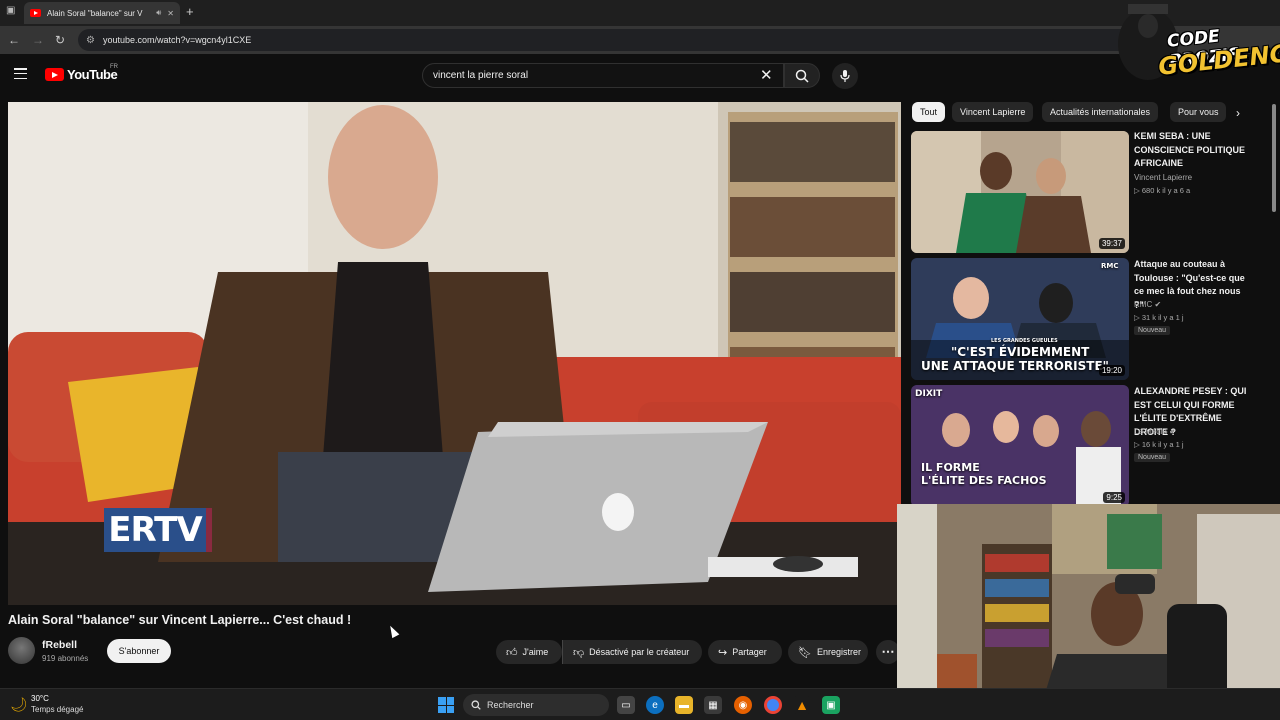 The image size is (1280, 720). Describe the element at coordinates (40, 698) in the screenshot. I see `weather-temperature: 30°C` at that location.